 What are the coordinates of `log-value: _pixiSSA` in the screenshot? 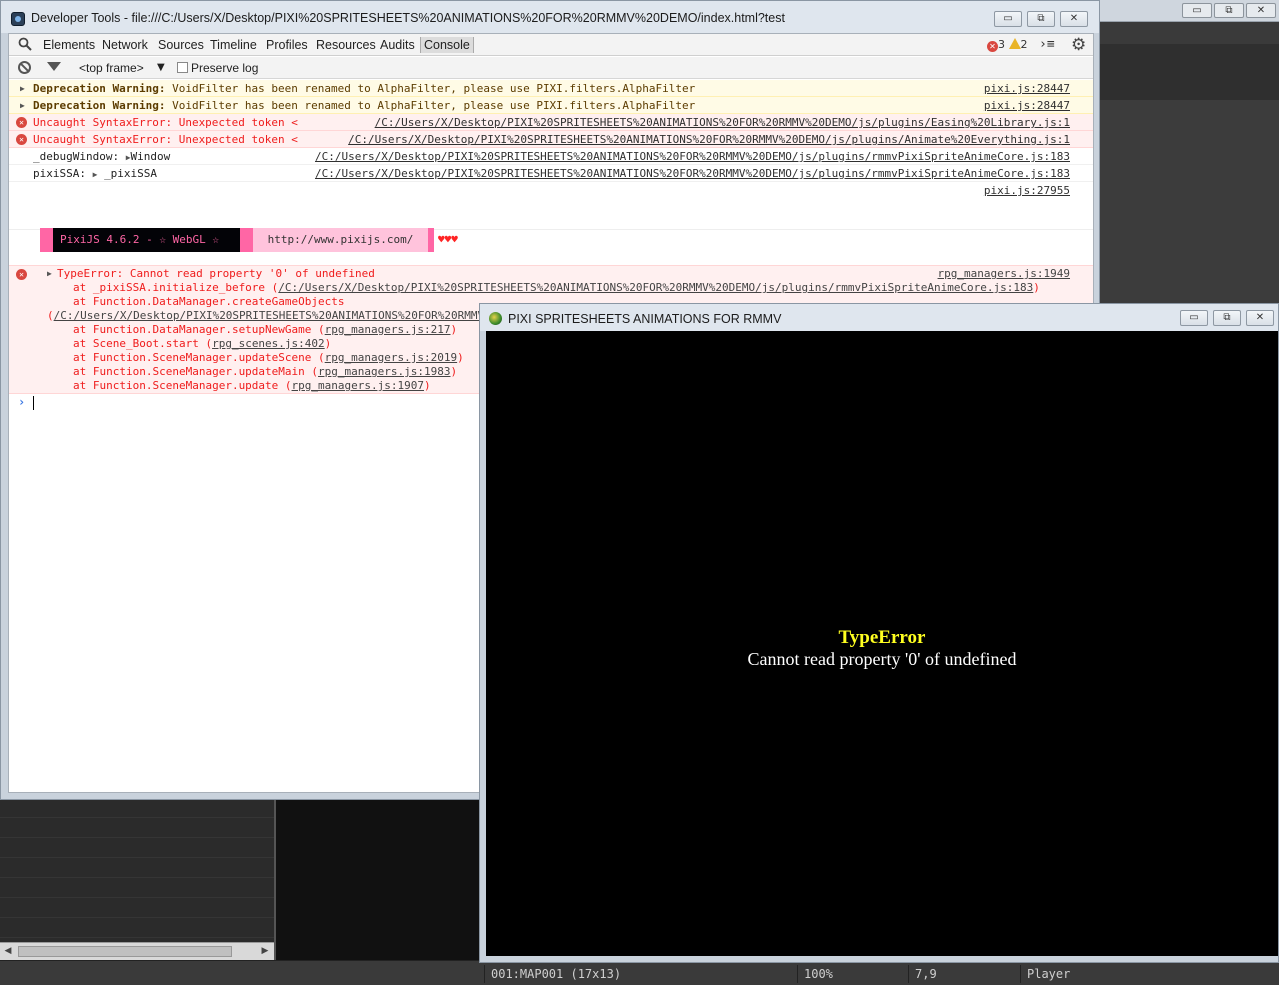 It's located at (130, 173).